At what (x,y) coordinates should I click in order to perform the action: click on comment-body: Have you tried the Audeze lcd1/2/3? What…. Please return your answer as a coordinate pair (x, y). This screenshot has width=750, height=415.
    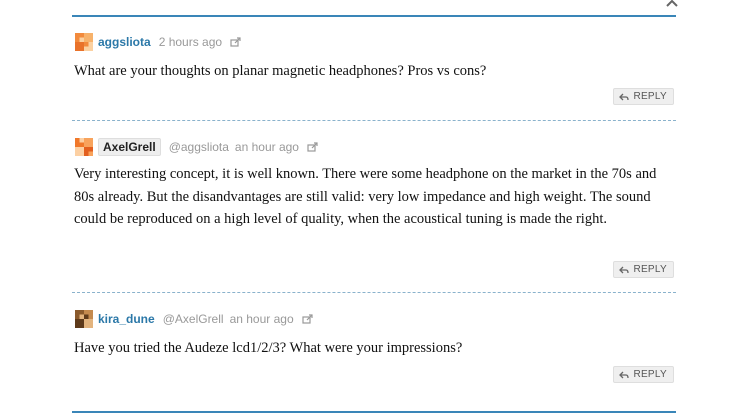
    Looking at the image, I should click on (268, 348).